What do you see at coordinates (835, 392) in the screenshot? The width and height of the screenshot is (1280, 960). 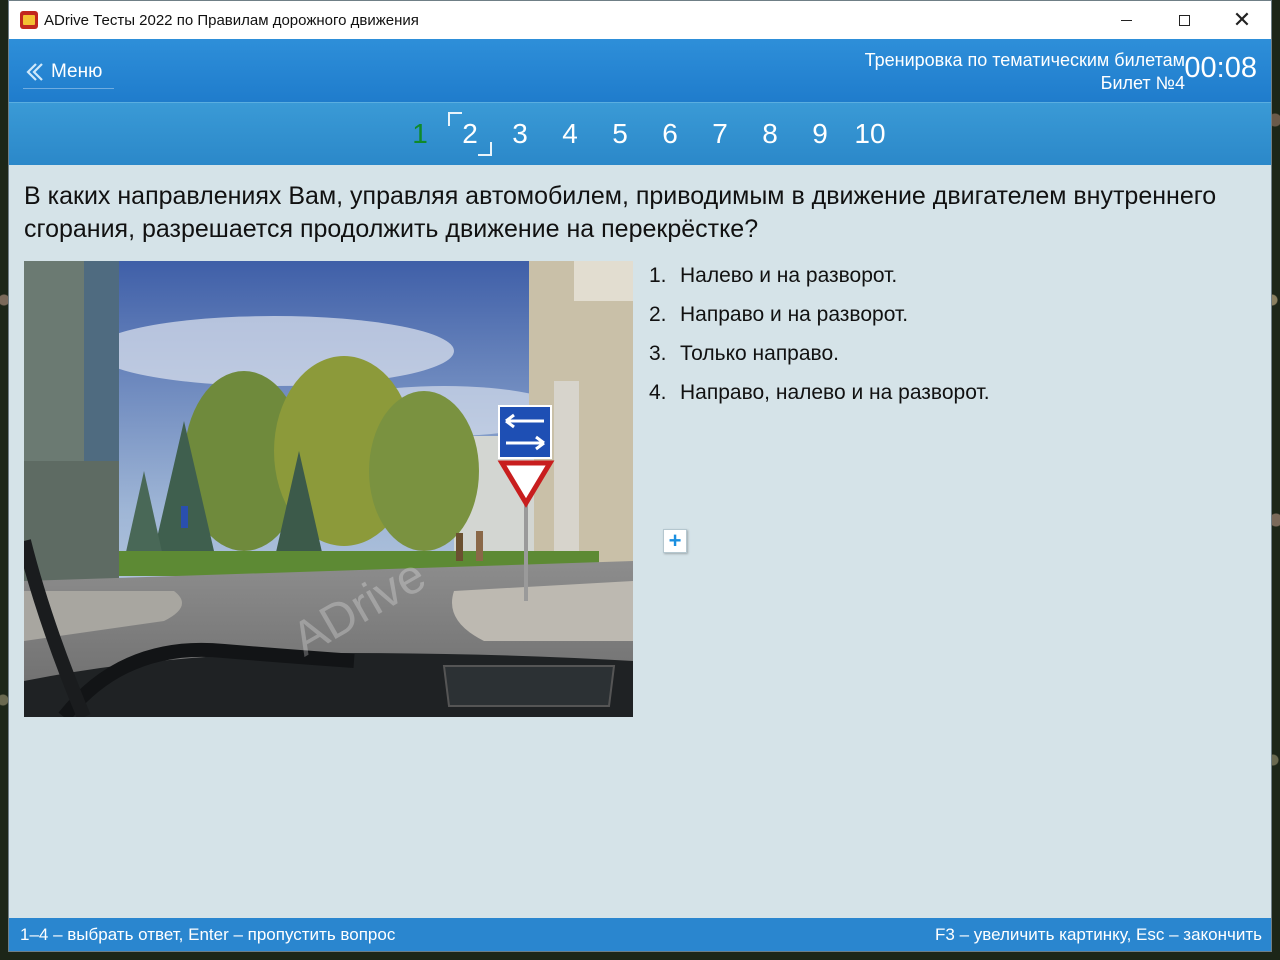 I see `answer-text: Направо, налево и на разворот.` at bounding box center [835, 392].